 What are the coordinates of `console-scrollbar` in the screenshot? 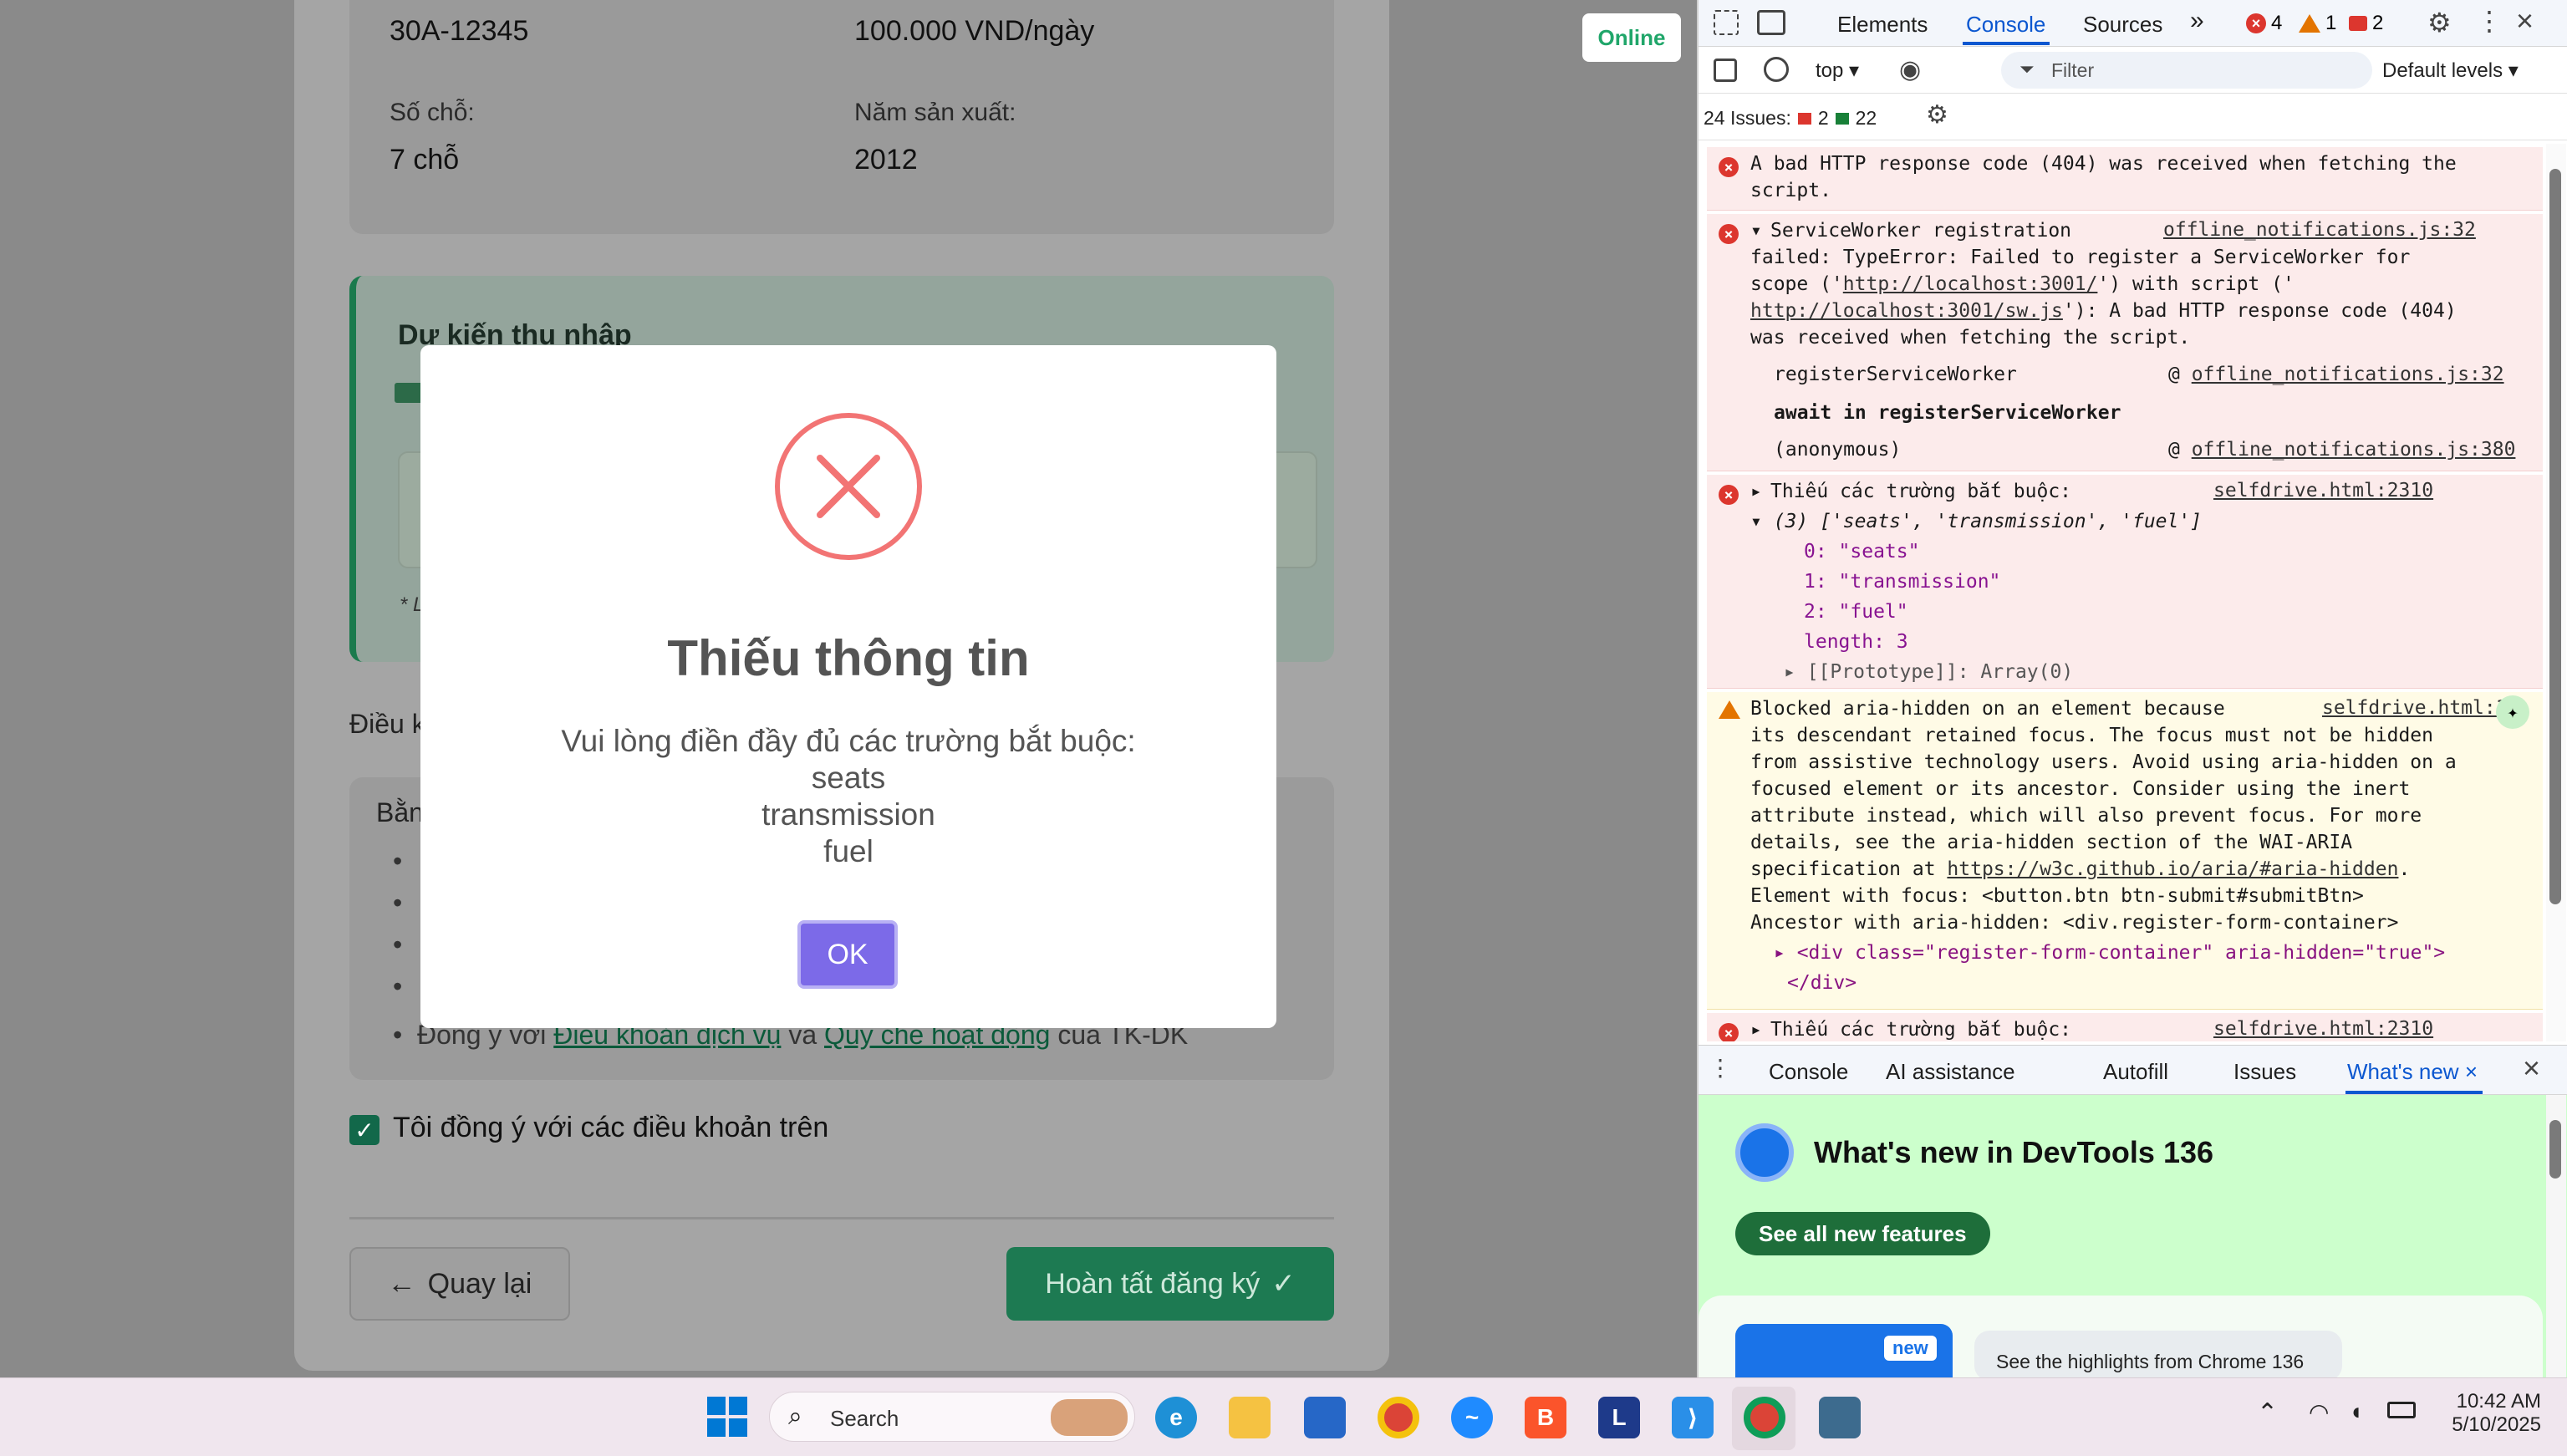 It's located at (2556, 592).